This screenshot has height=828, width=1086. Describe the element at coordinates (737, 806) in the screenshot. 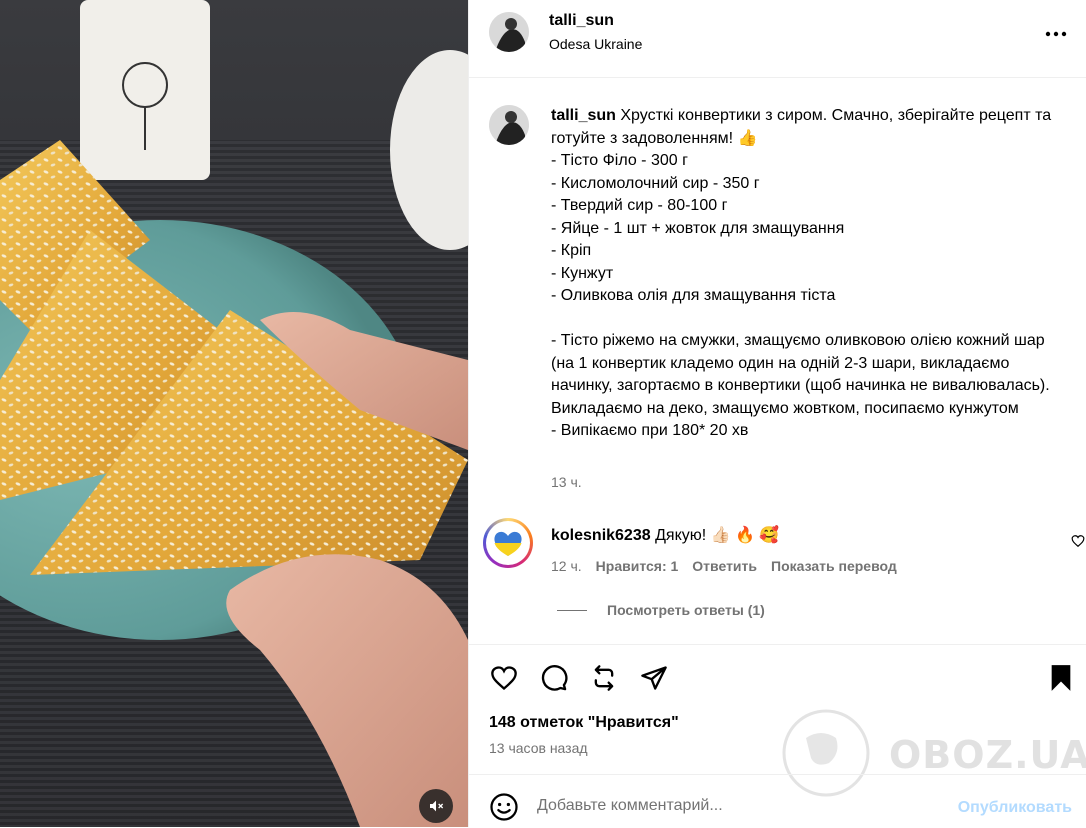

I see `comment-input` at that location.